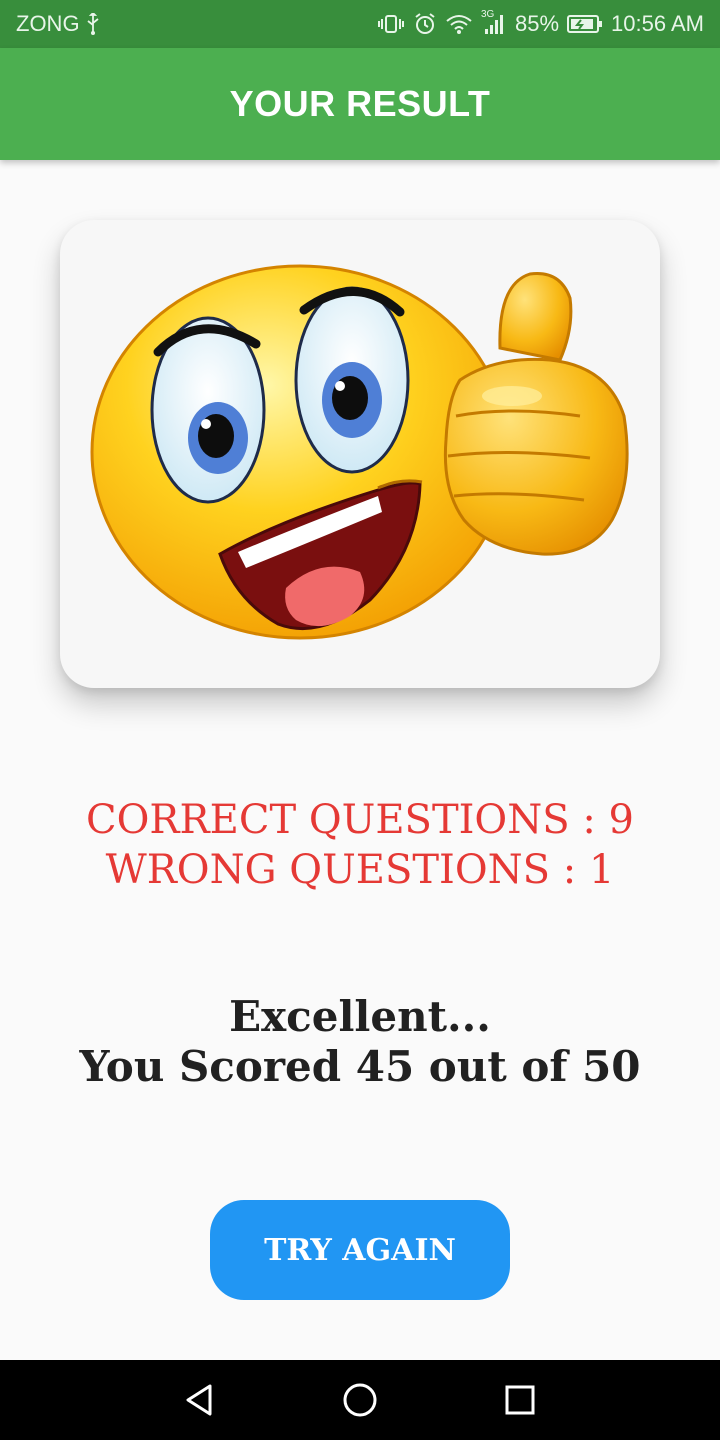  What do you see at coordinates (494, 22) in the screenshot?
I see `signal-icon: 3G` at bounding box center [494, 22].